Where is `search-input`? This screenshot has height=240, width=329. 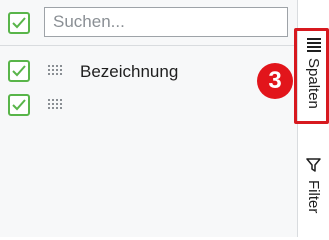 search-input is located at coordinates (166, 22).